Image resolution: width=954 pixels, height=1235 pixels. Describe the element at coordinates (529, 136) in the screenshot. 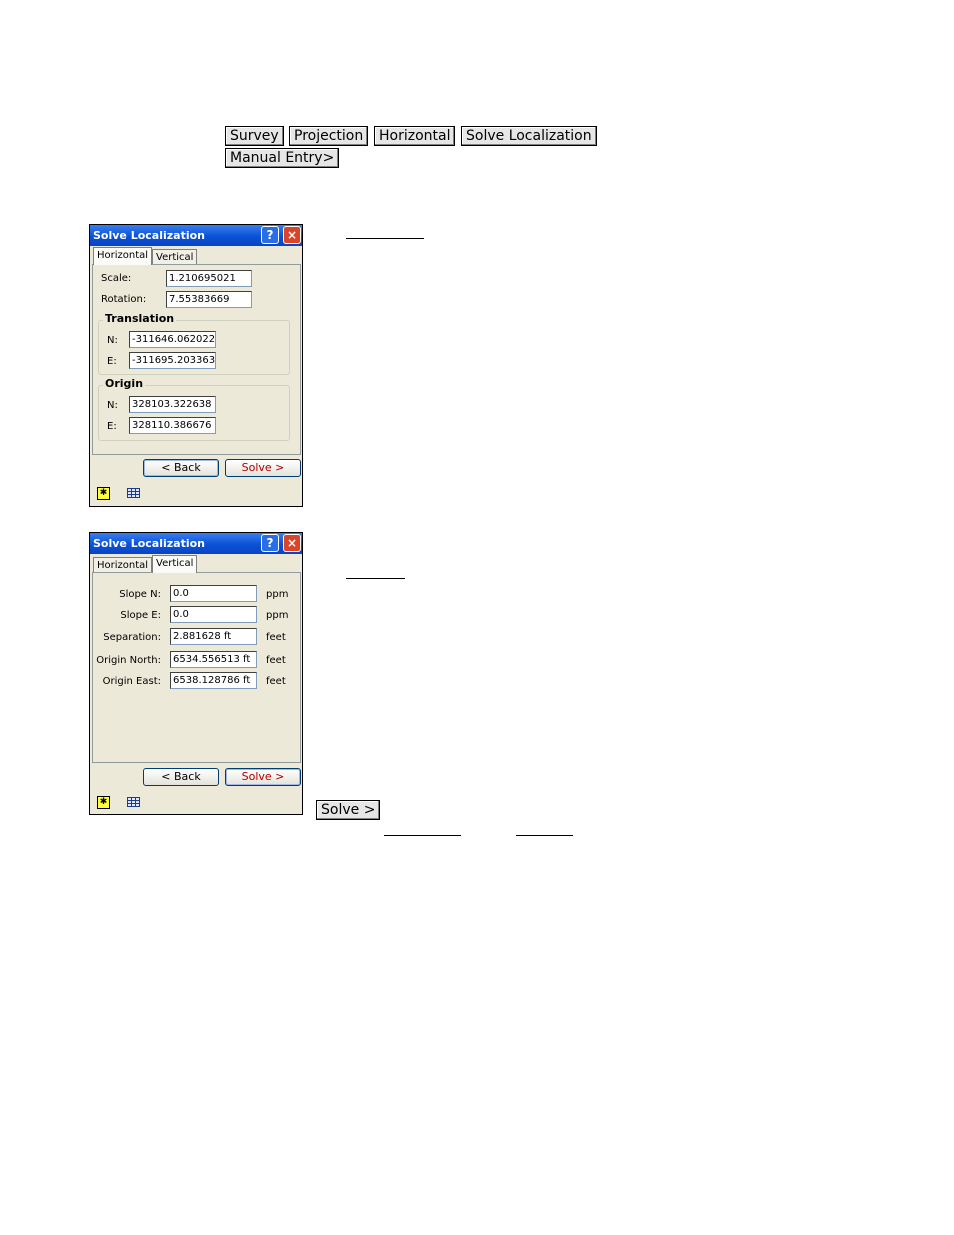

I see `nav-solve-localization-button: Solve Localization` at that location.